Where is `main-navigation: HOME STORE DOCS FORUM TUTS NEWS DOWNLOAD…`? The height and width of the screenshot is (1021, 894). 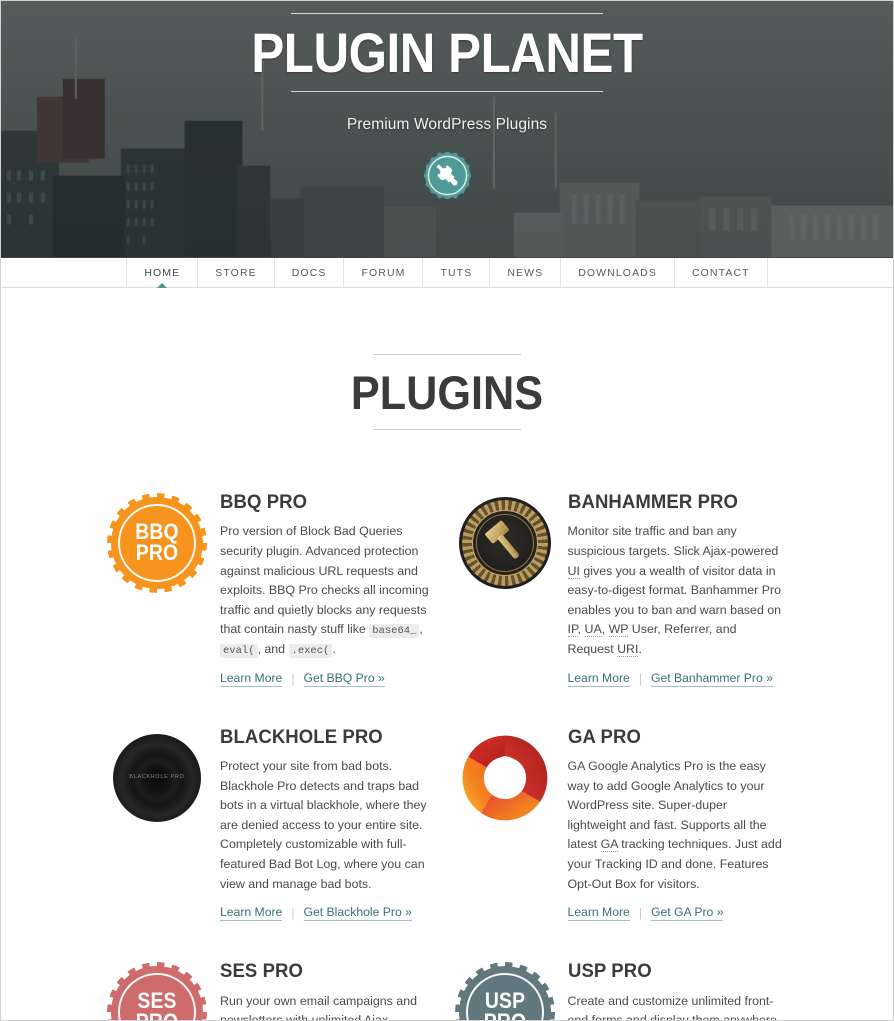
main-navigation: HOME STORE DOCS FORUM TUTS NEWS DOWNLOAD… is located at coordinates (447, 273).